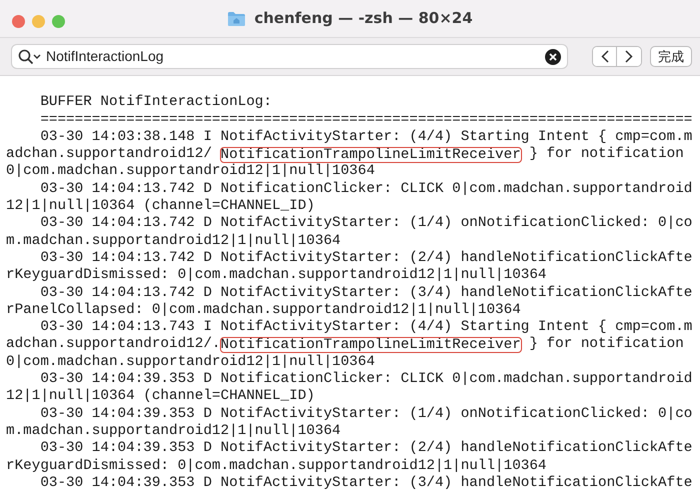  I want to click on search-options-icon, so click(30, 56).